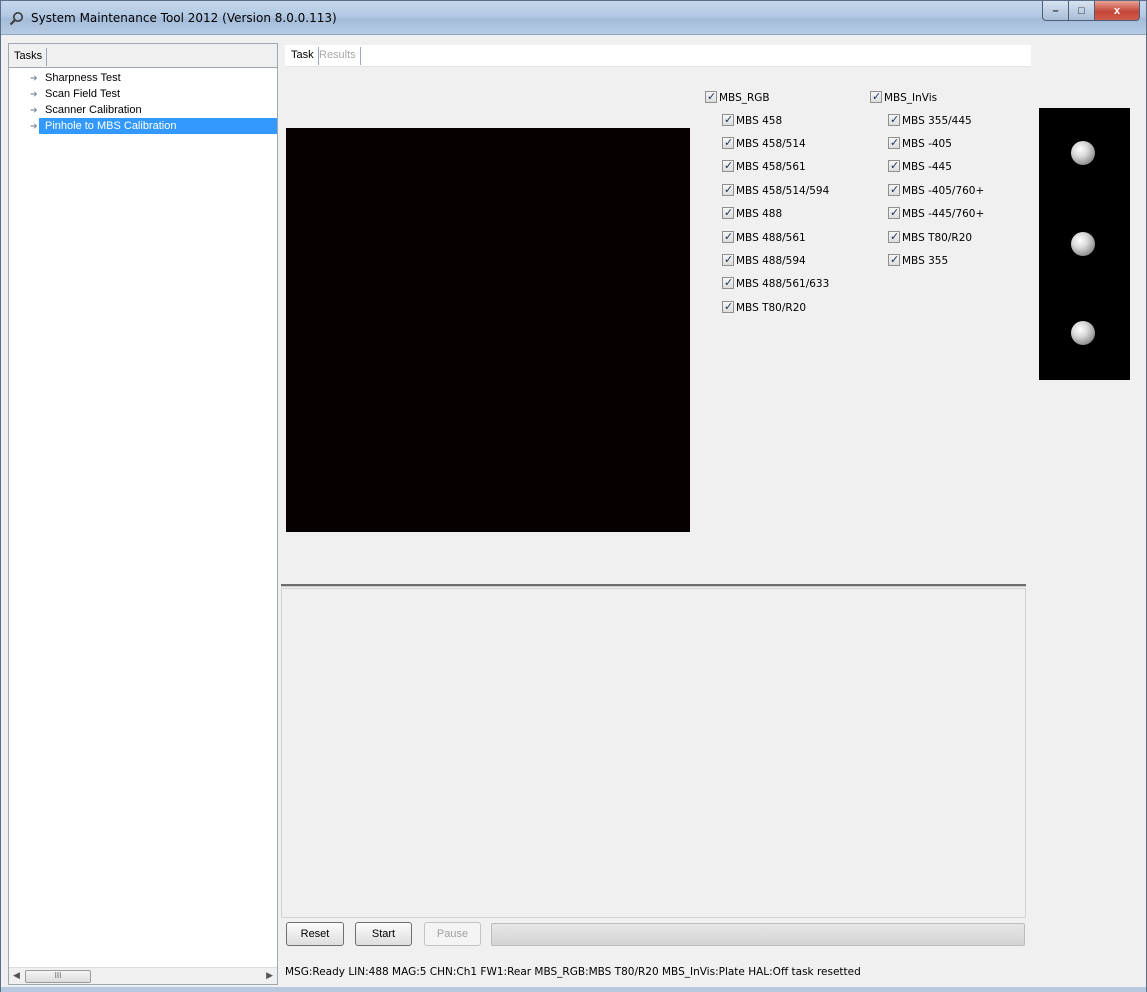  What do you see at coordinates (143, 94) in the screenshot?
I see `task-item-scan-field-test: ➔ Scan Field Test` at bounding box center [143, 94].